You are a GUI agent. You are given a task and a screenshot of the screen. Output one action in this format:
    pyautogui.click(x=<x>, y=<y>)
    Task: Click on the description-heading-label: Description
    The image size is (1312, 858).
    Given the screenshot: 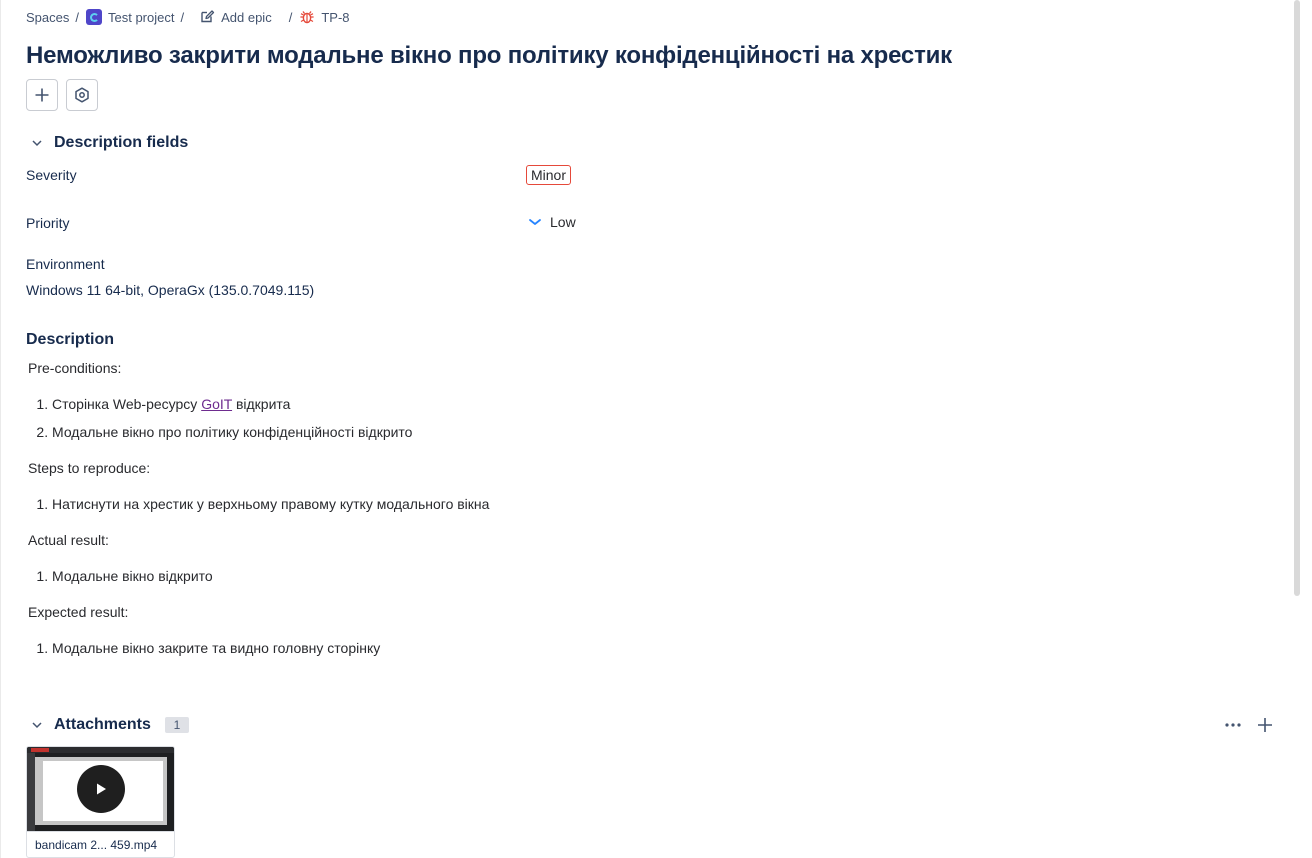 What is the action you would take?
    pyautogui.click(x=70, y=339)
    